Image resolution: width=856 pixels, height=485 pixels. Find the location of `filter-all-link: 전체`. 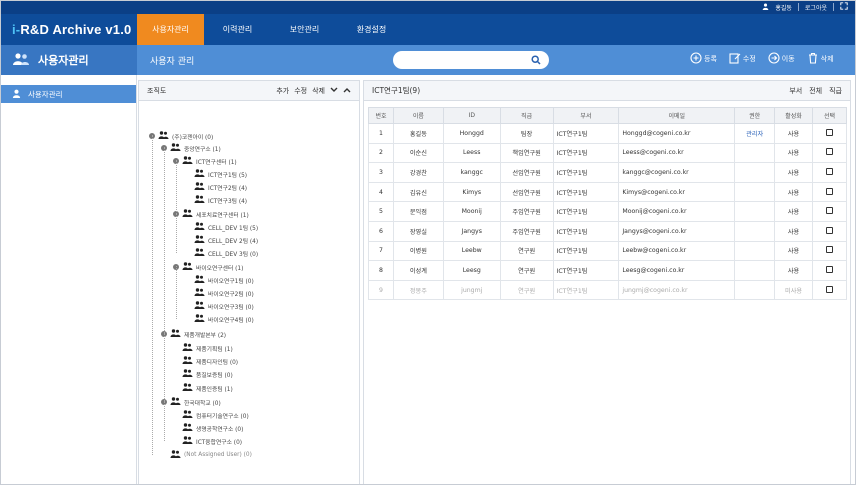

filter-all-link: 전체 is located at coordinates (815, 91).